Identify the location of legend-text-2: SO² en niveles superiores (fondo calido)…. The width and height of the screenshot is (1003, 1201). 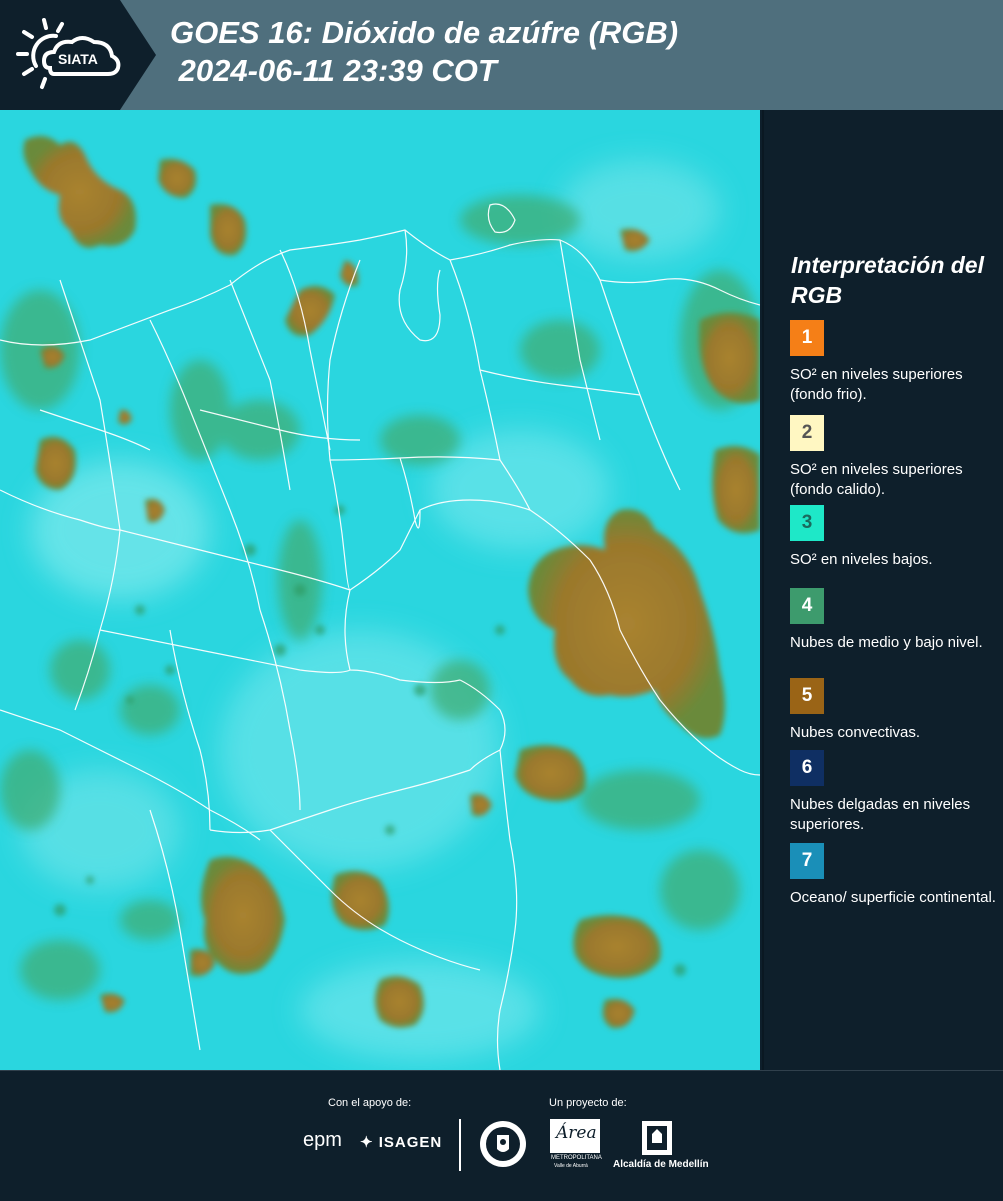
(876, 479).